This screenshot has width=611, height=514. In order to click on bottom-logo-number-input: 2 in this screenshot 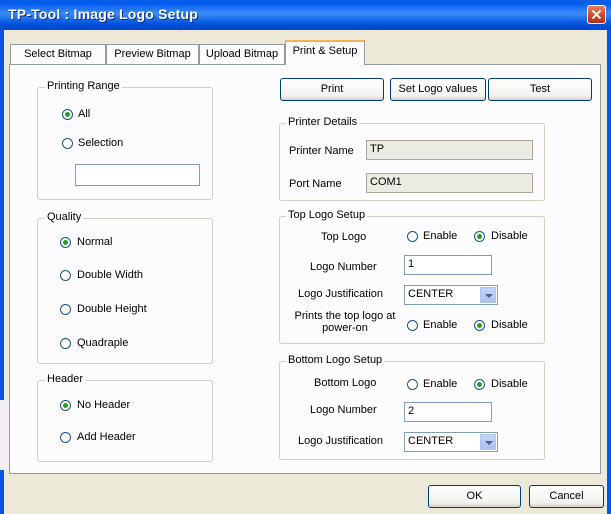, I will do `click(448, 412)`.